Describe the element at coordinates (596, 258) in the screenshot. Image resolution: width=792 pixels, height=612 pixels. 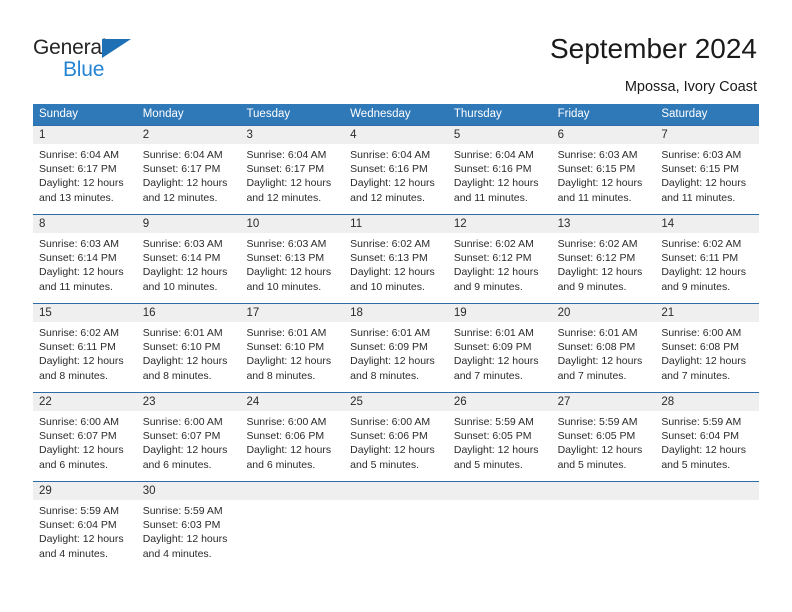
I see `sunset-text: Sunset: 6:12 PM` at that location.